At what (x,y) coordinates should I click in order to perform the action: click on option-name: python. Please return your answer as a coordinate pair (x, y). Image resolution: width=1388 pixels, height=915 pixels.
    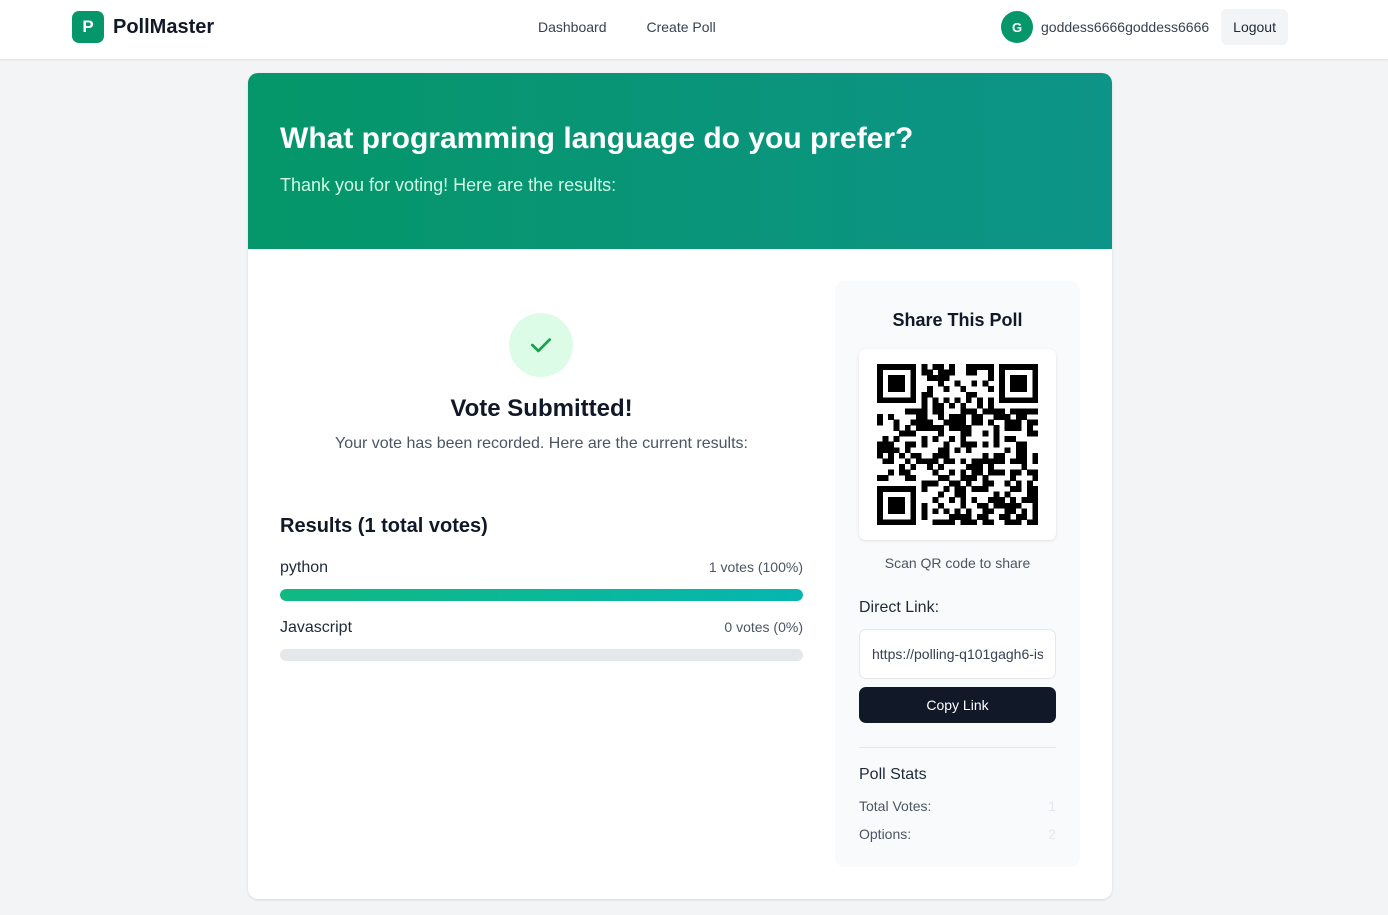
    Looking at the image, I should click on (304, 567).